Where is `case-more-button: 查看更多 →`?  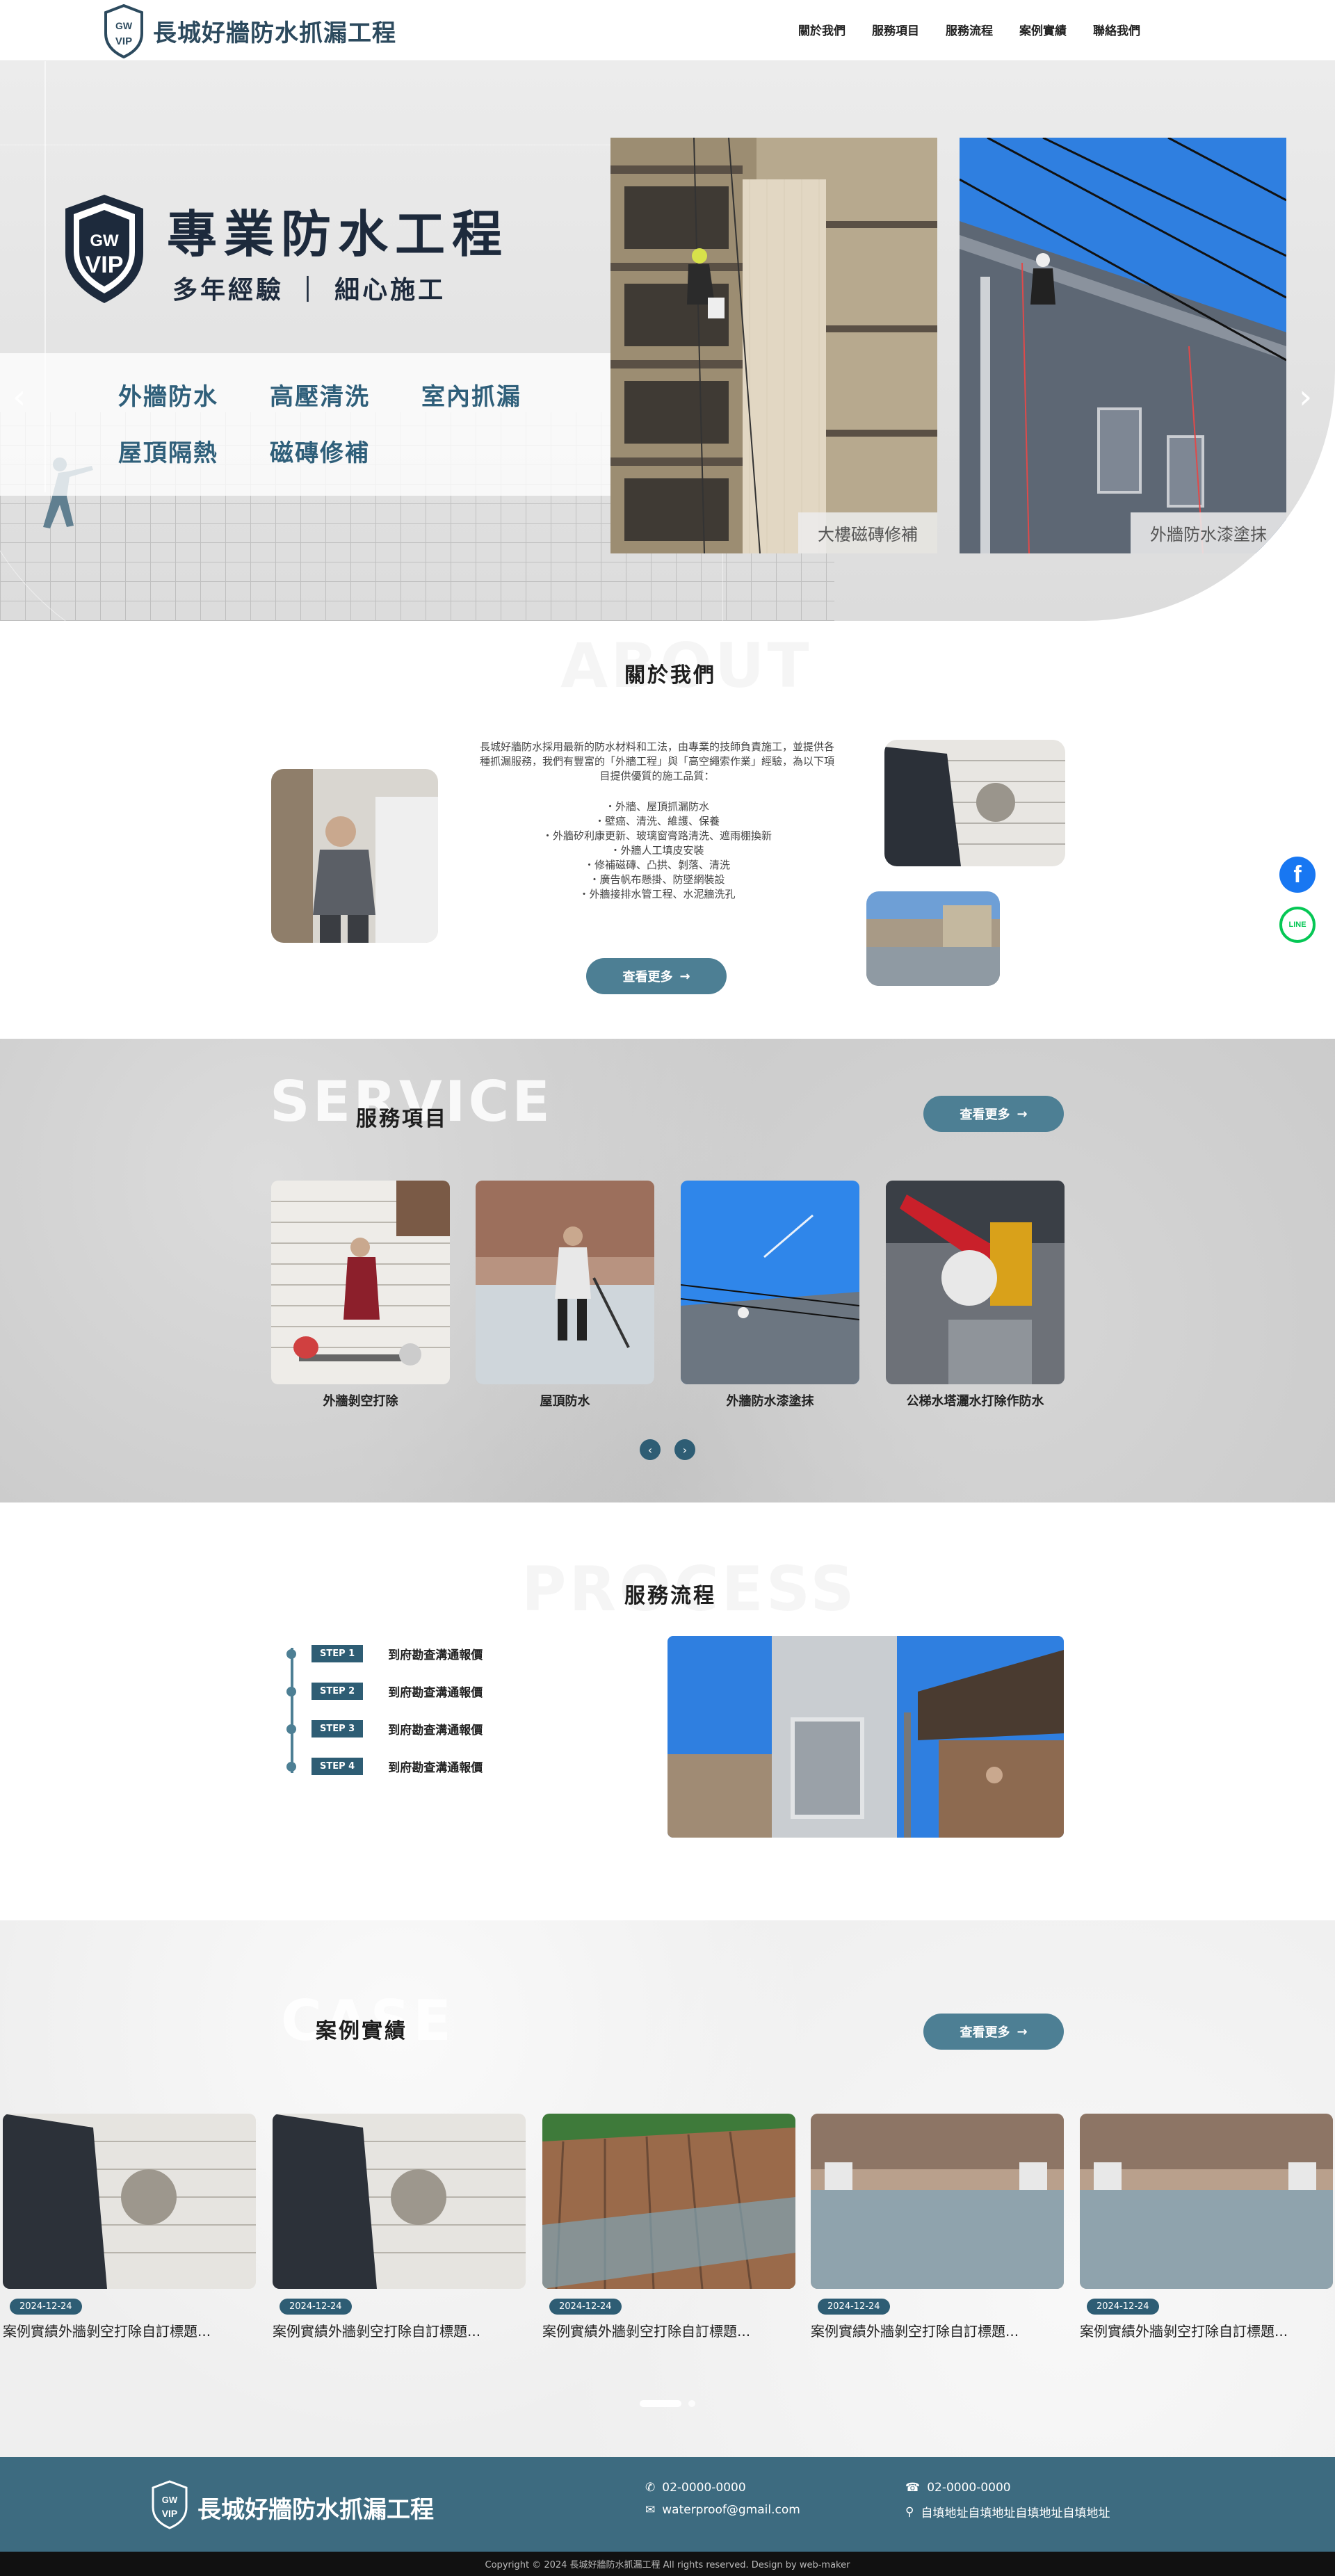 case-more-button: 查看更多 → is located at coordinates (993, 2032).